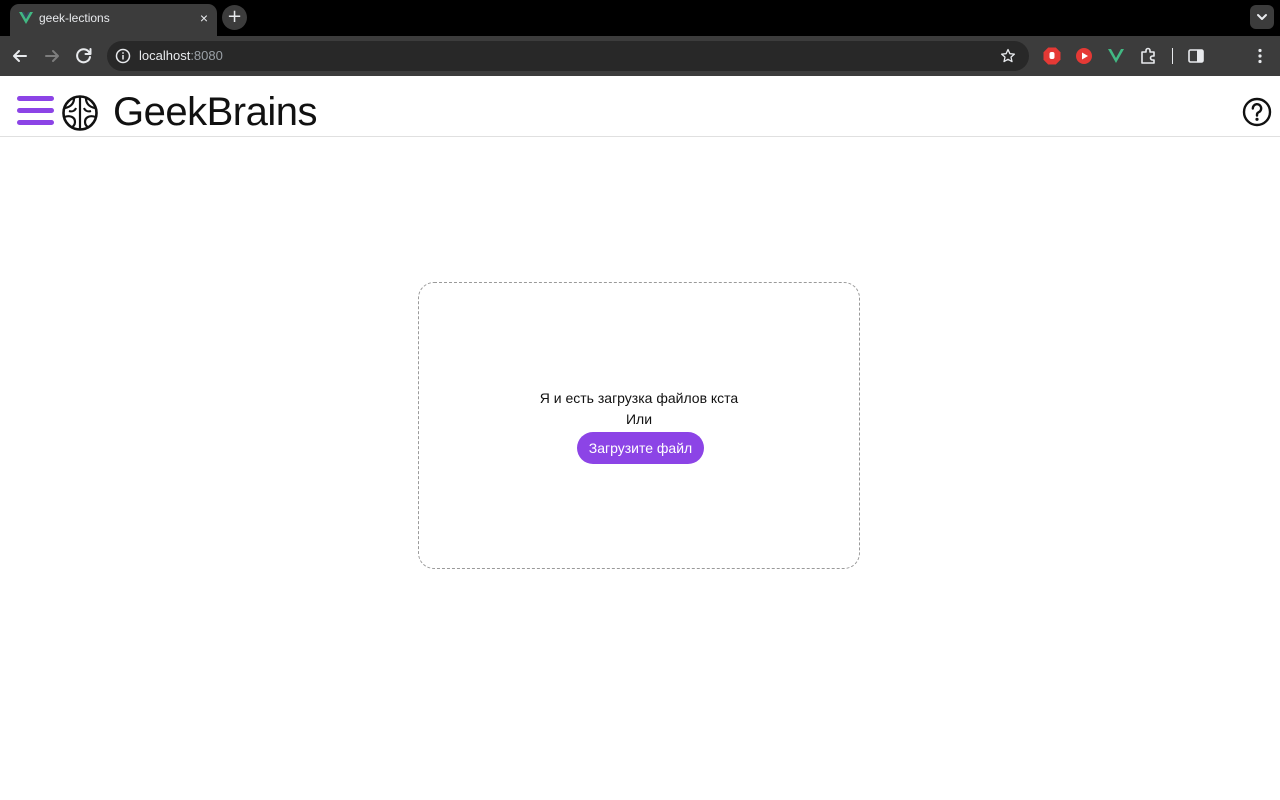 The width and height of the screenshot is (1280, 800). What do you see at coordinates (123, 56) in the screenshot?
I see `info-icon` at bounding box center [123, 56].